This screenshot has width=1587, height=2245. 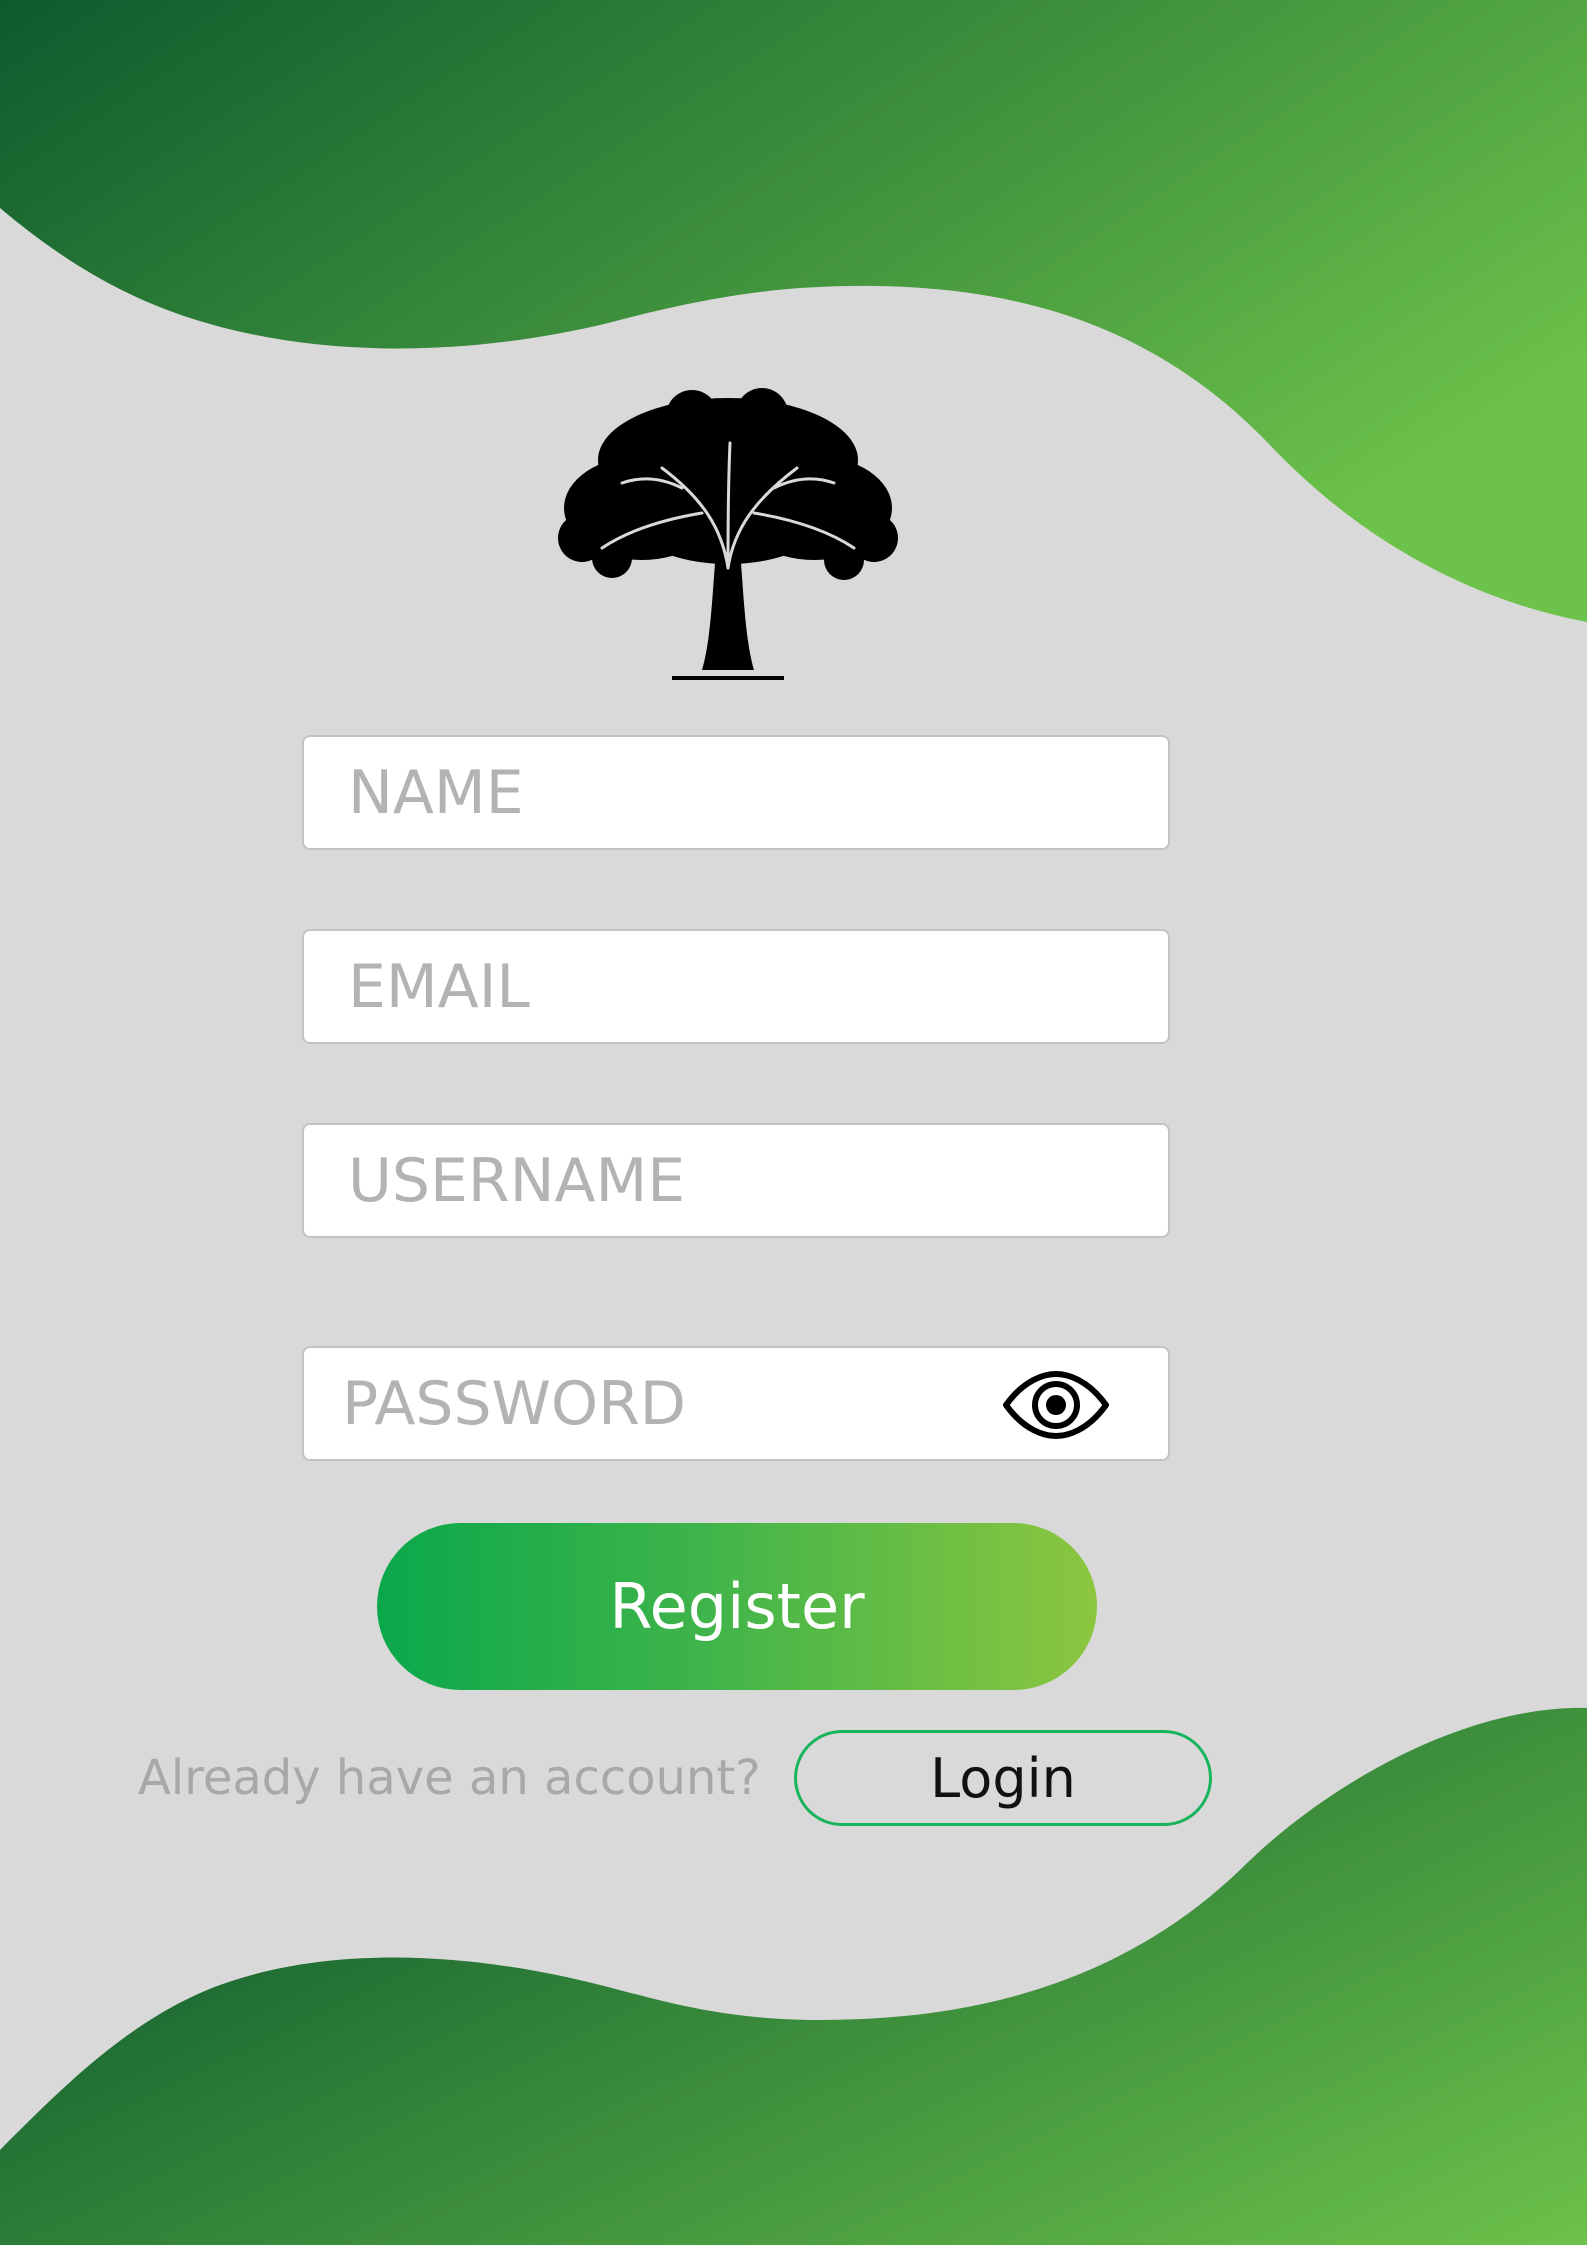 I want to click on email-field, so click(x=736, y=986).